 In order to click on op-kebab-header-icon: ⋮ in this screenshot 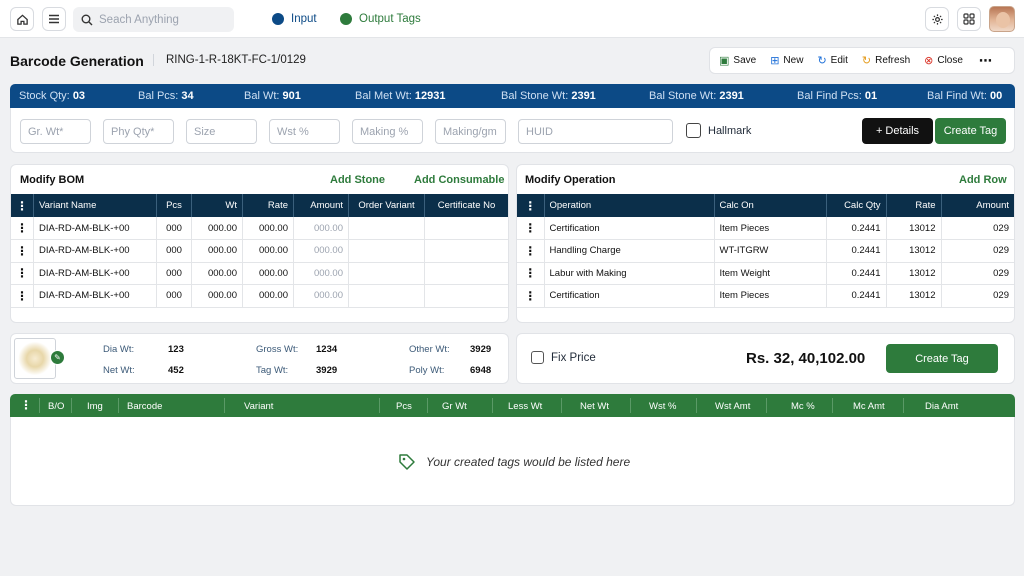, I will do `click(531, 205)`.